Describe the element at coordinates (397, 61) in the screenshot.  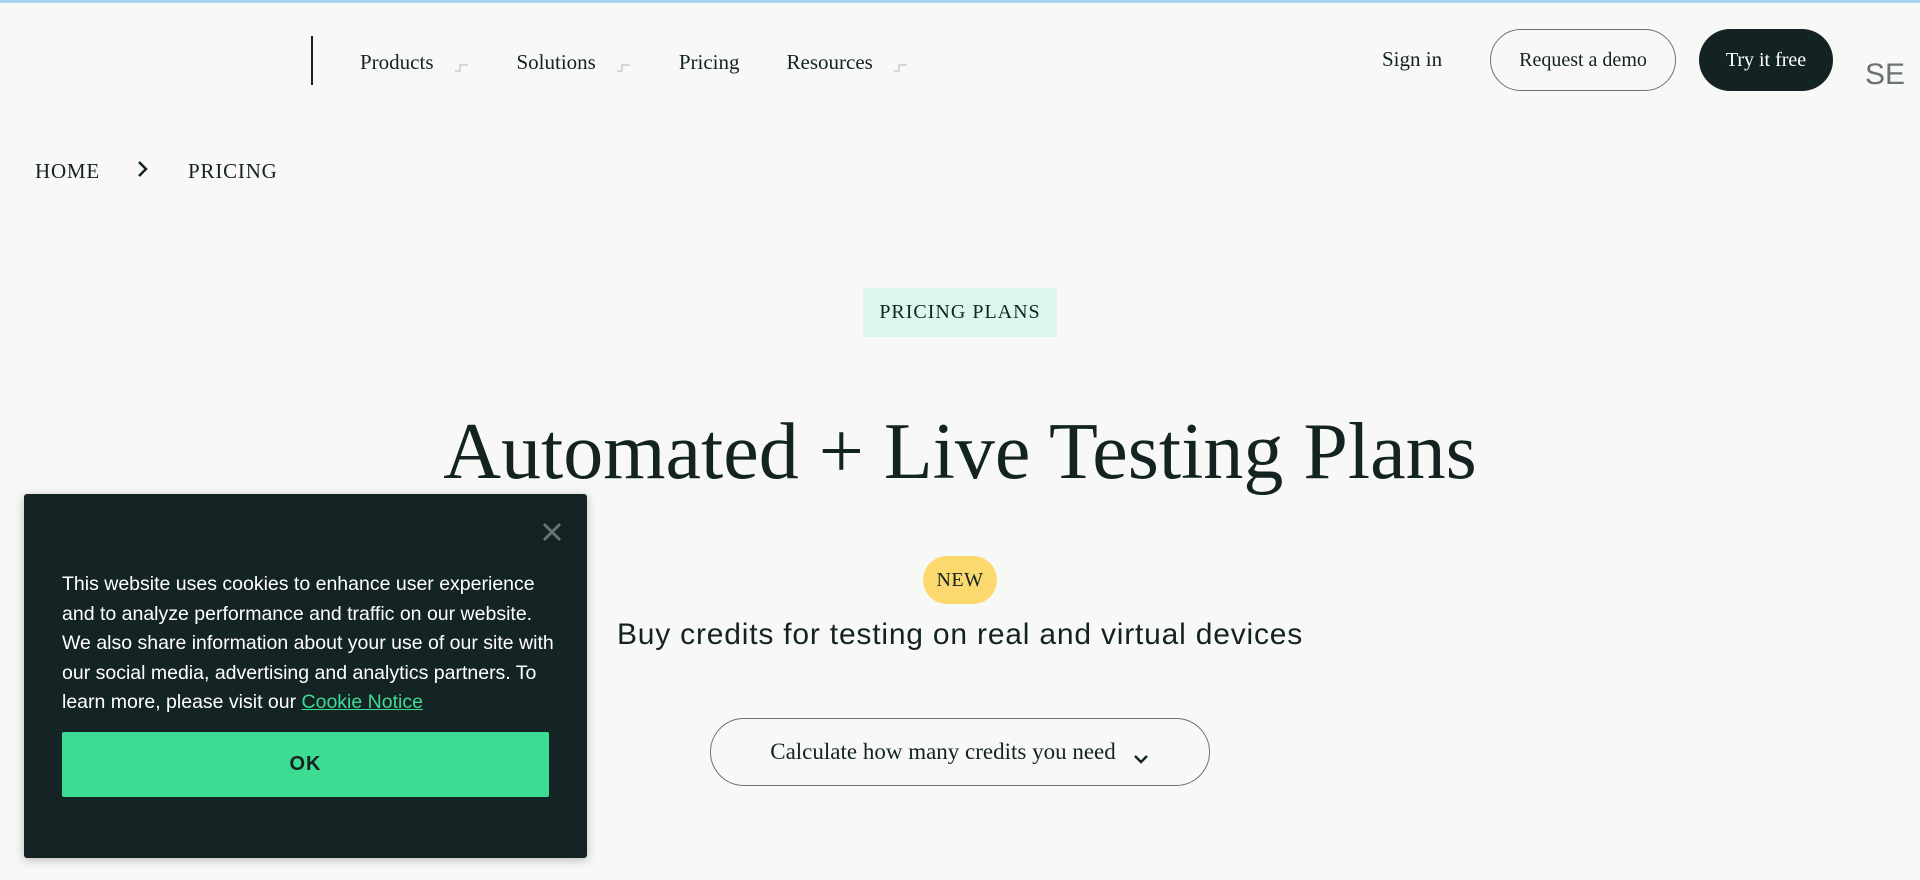
I see `nav-item-label: Products` at that location.